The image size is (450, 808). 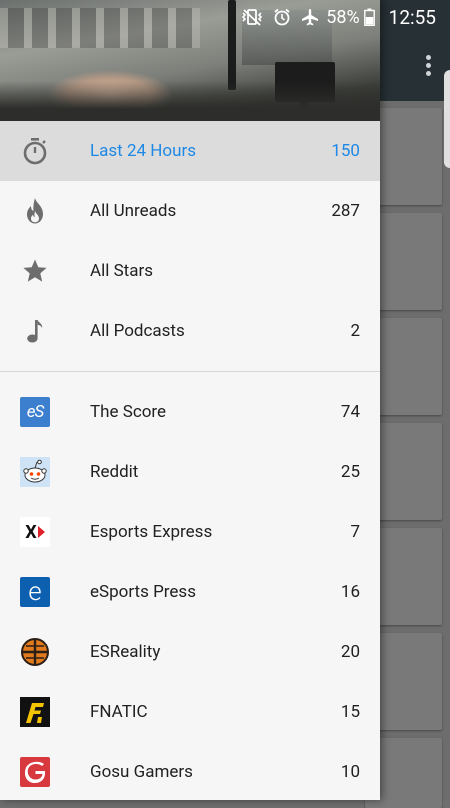 I want to click on drawer-divider, so click(x=190, y=371).